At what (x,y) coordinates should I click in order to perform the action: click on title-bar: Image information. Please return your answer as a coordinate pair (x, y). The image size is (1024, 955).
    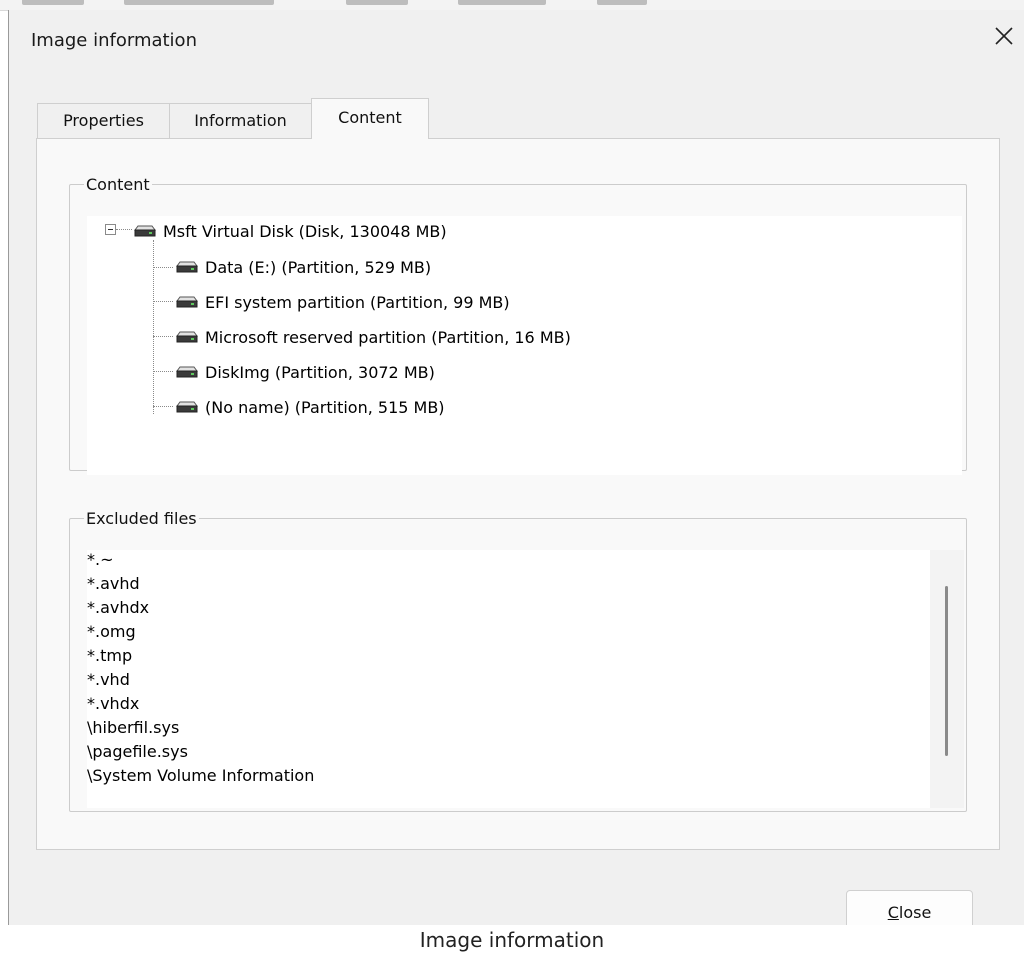
    Looking at the image, I should click on (516, 41).